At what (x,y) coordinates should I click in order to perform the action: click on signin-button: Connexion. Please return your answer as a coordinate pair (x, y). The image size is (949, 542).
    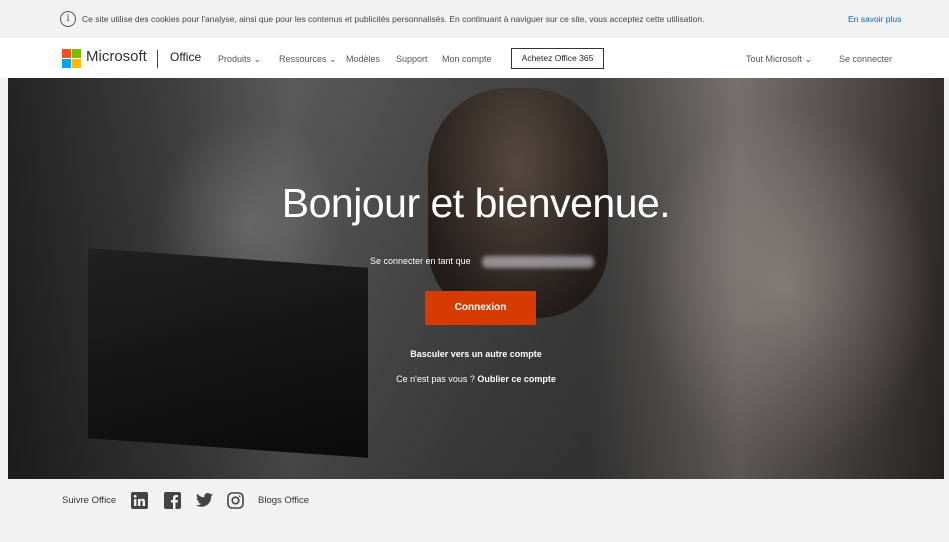
    Looking at the image, I should click on (480, 308).